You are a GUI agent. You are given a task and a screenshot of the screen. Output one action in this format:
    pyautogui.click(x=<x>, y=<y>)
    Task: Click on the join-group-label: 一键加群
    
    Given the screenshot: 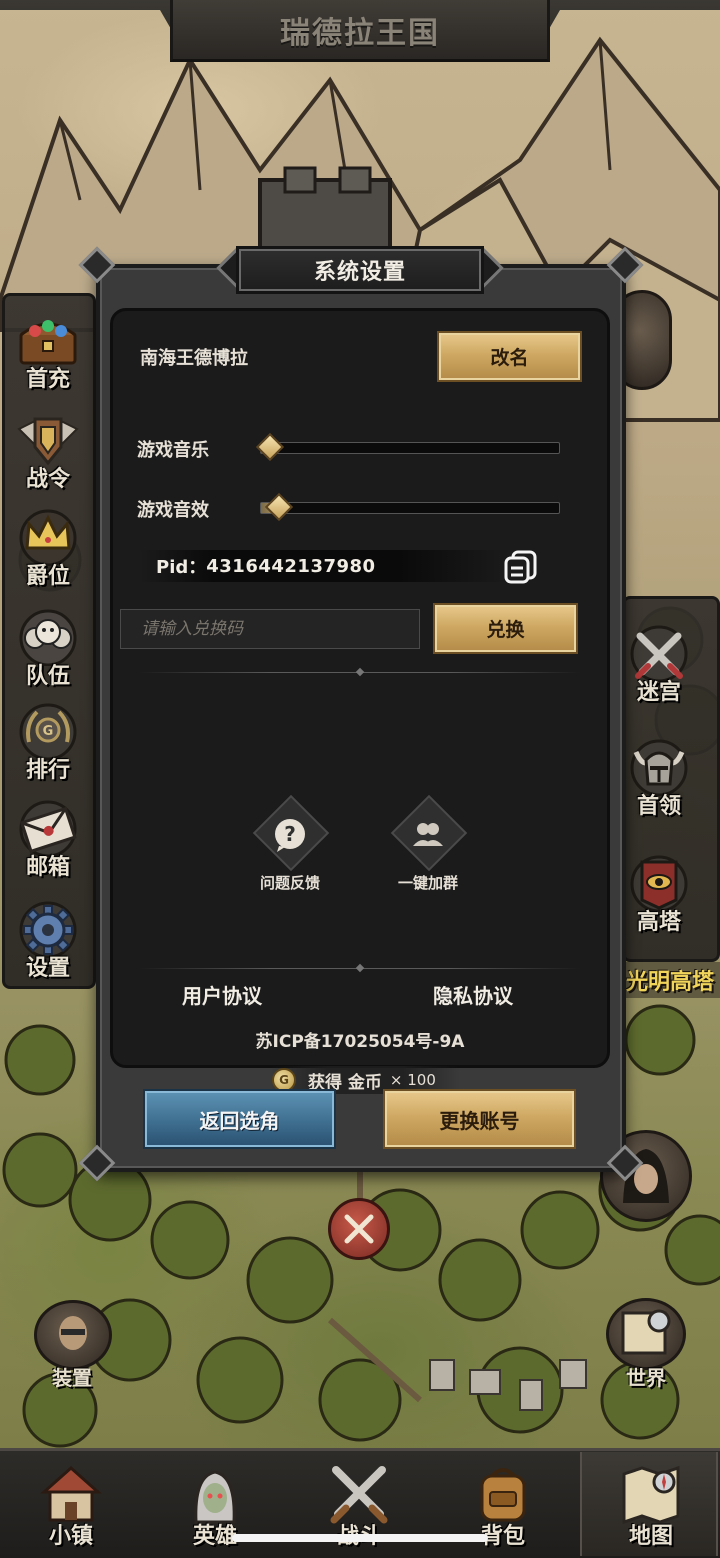 What is the action you would take?
    pyautogui.click(x=427, y=883)
    